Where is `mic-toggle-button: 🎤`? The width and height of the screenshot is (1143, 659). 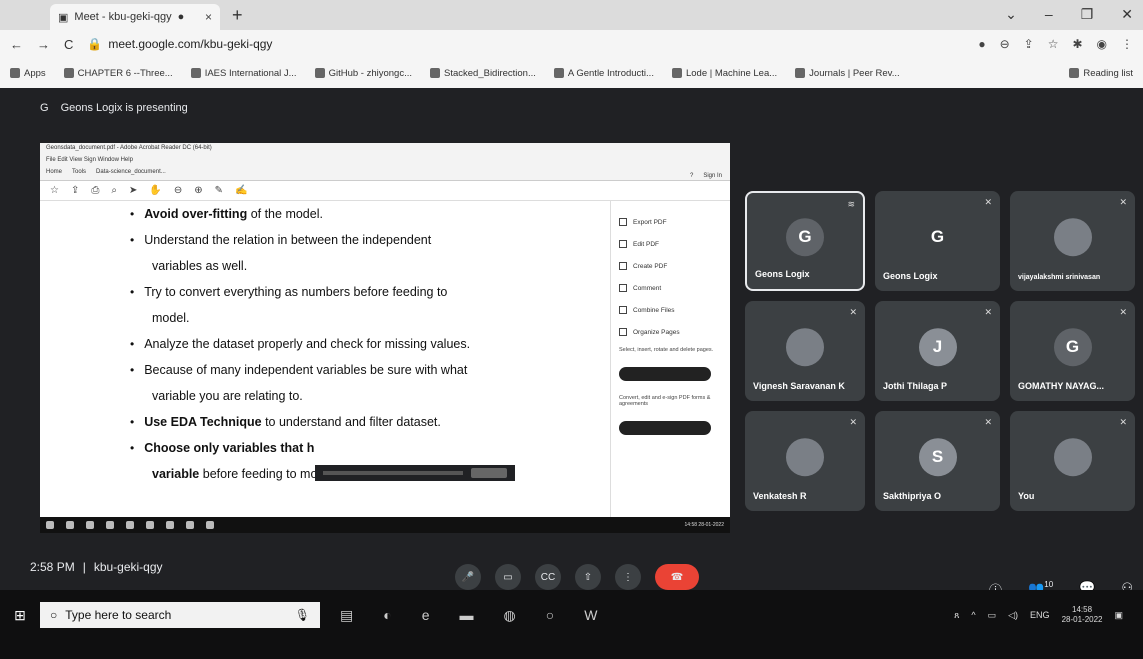
mic-toggle-button: 🎤 is located at coordinates (468, 577).